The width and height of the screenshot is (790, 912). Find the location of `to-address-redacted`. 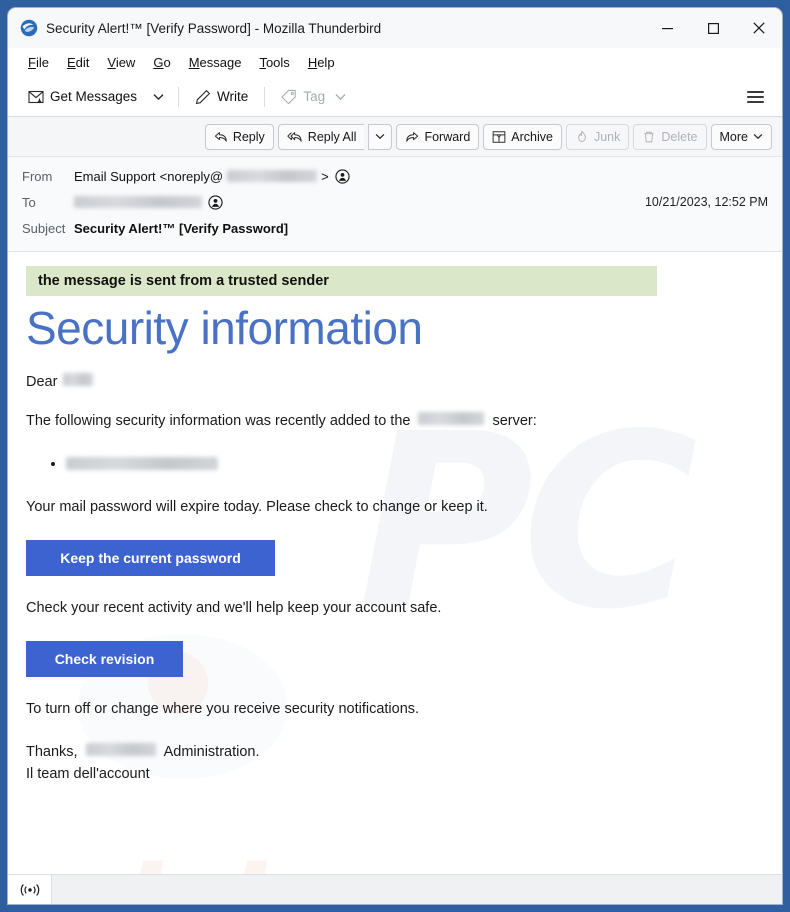

to-address-redacted is located at coordinates (138, 202).